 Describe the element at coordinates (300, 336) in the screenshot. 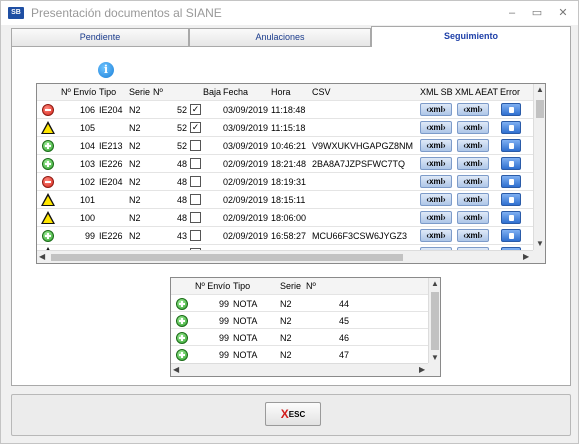

I see `table-row: 99 NOTA N2 46` at that location.